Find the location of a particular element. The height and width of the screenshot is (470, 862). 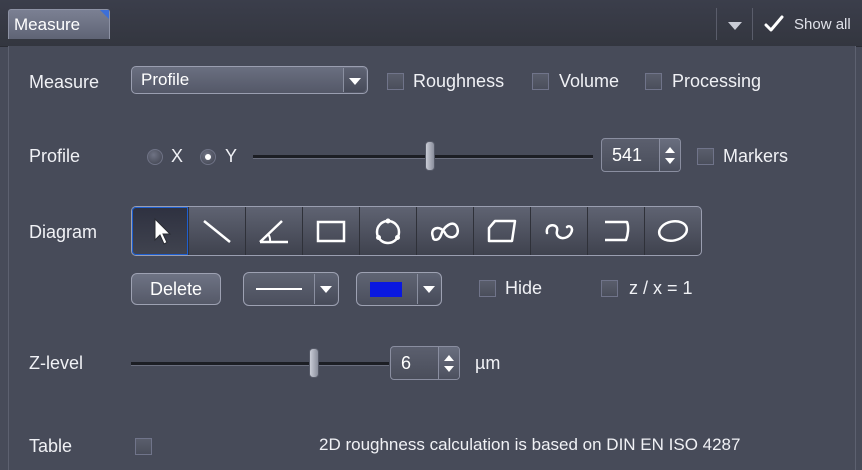

checkmark-icon is located at coordinates (774, 24).